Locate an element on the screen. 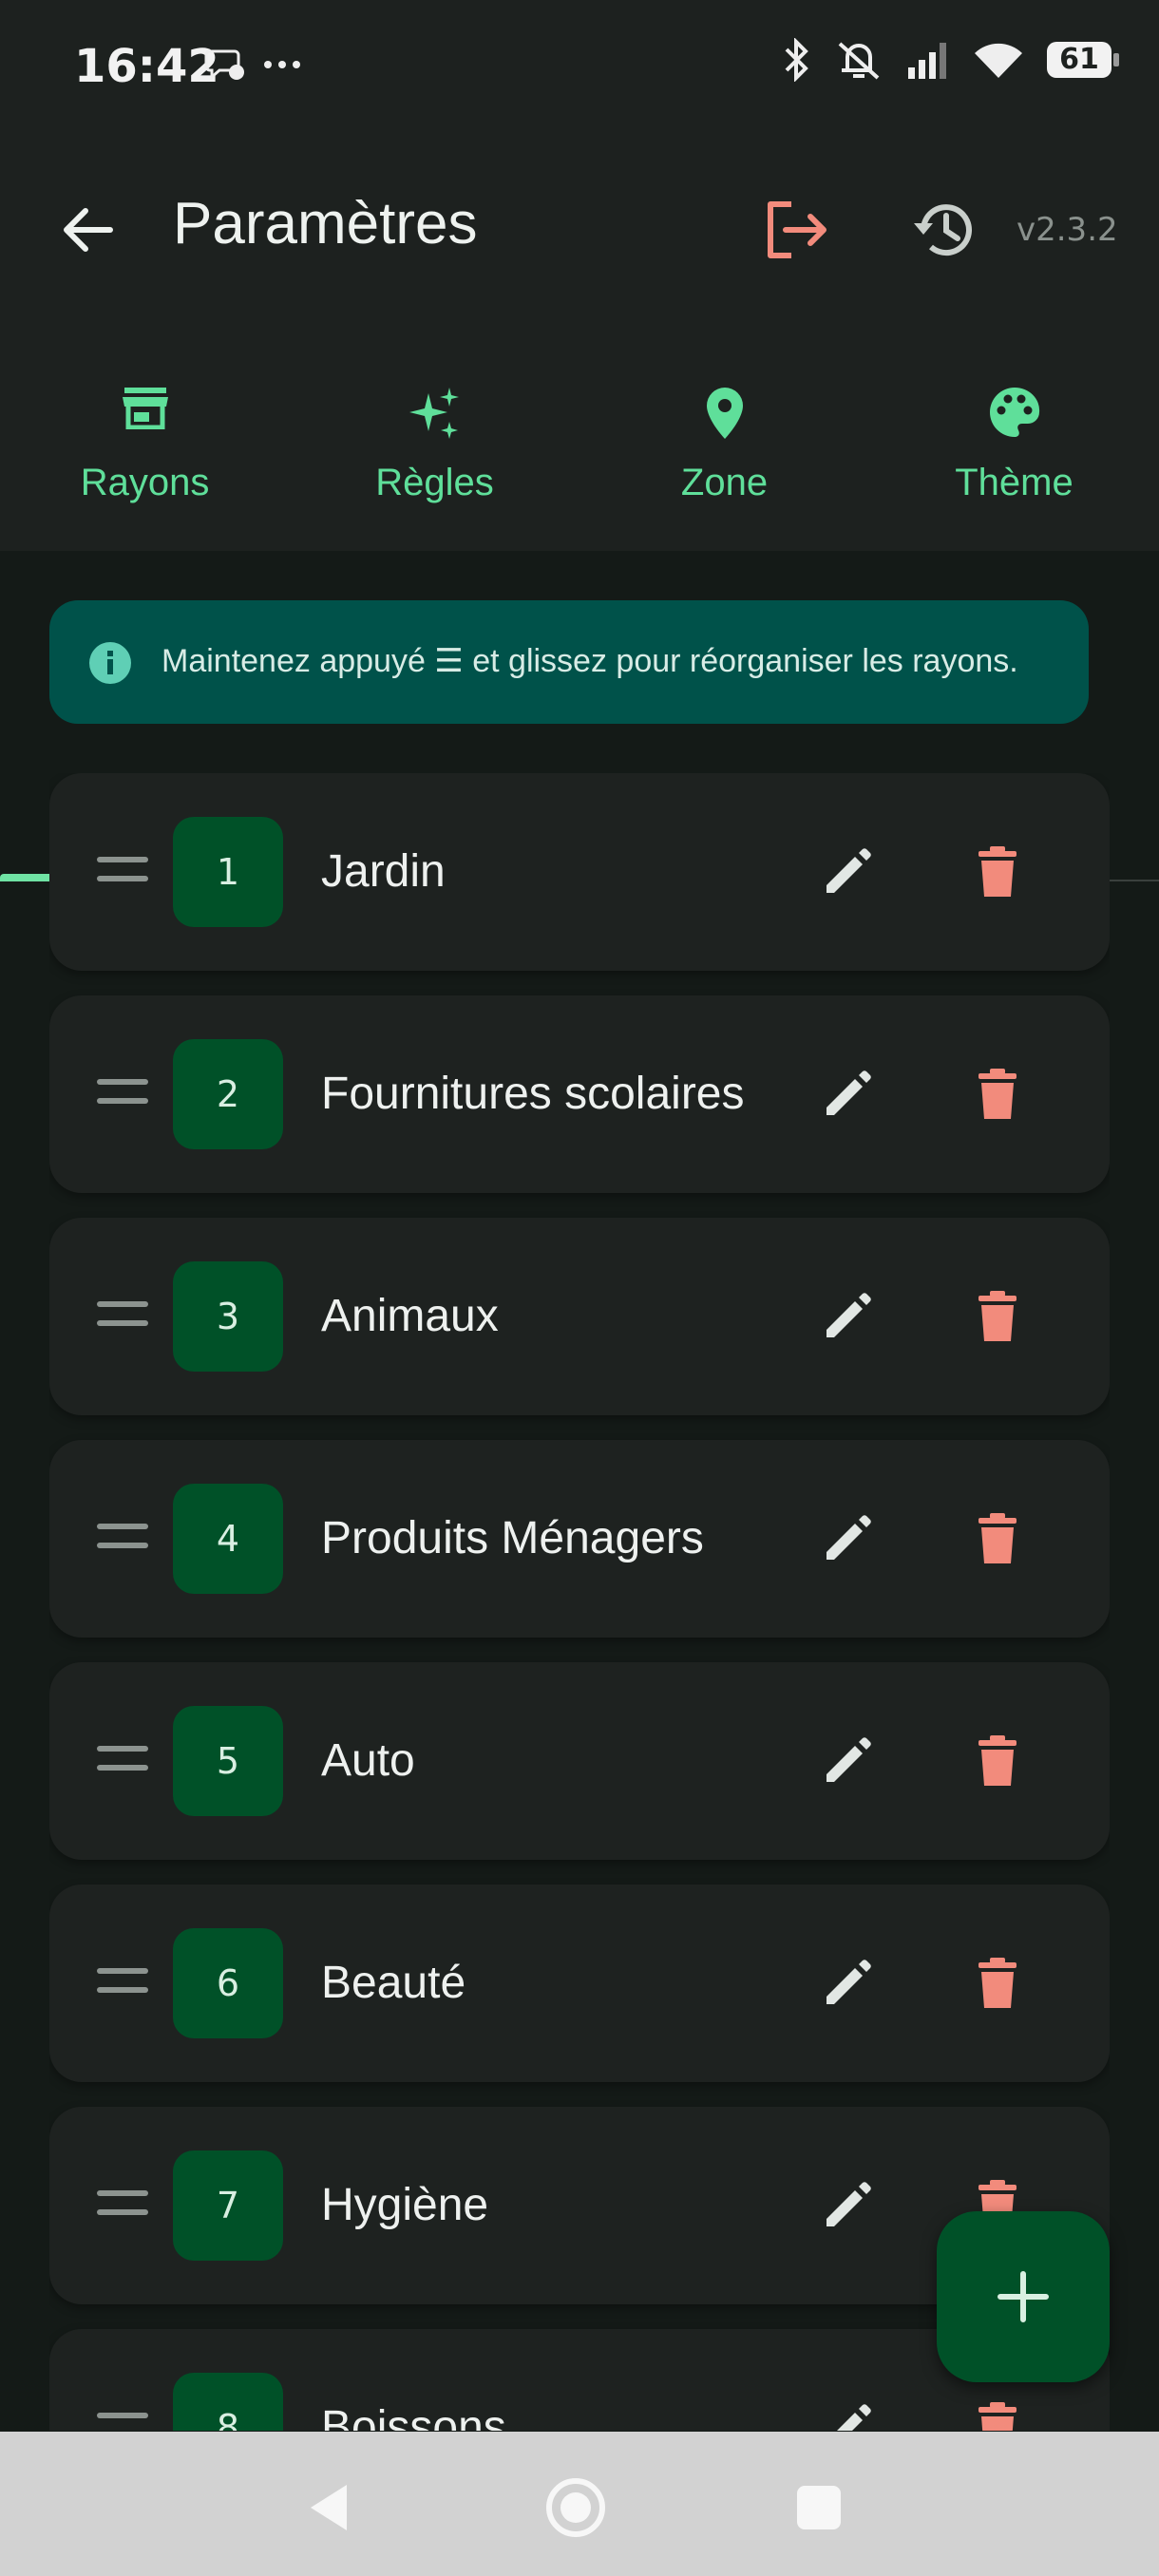 This screenshot has height=2576, width=1159. logout-icon is located at coordinates (797, 229).